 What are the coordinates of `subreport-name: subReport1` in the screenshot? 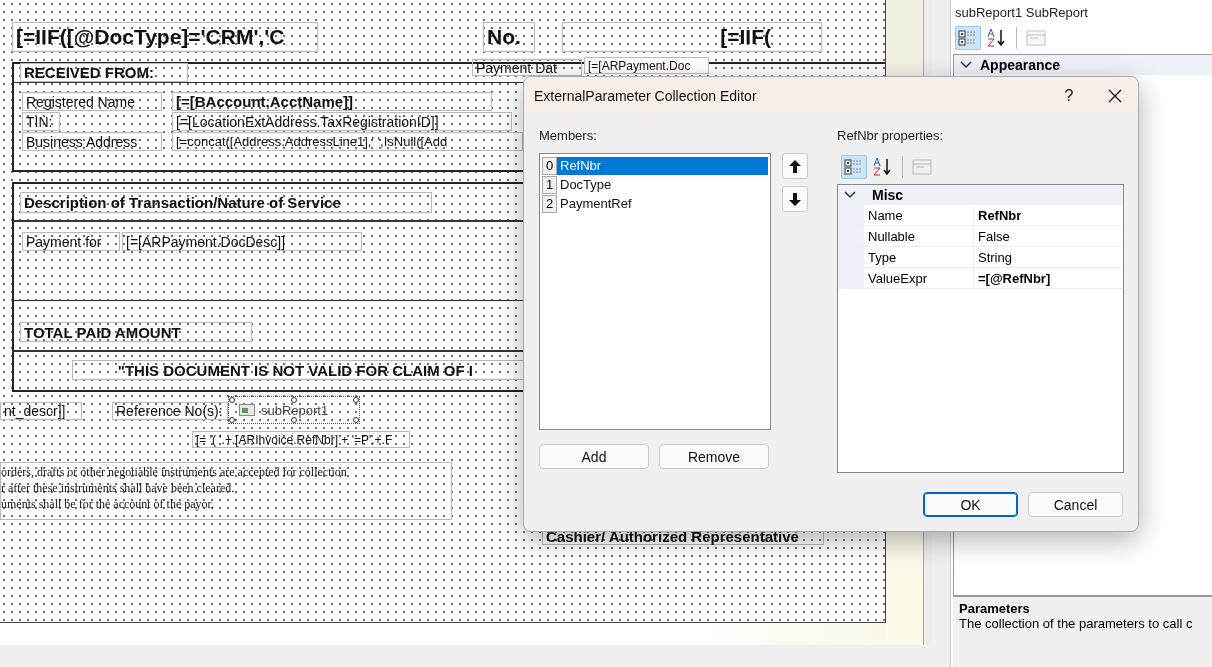 It's located at (295, 410).